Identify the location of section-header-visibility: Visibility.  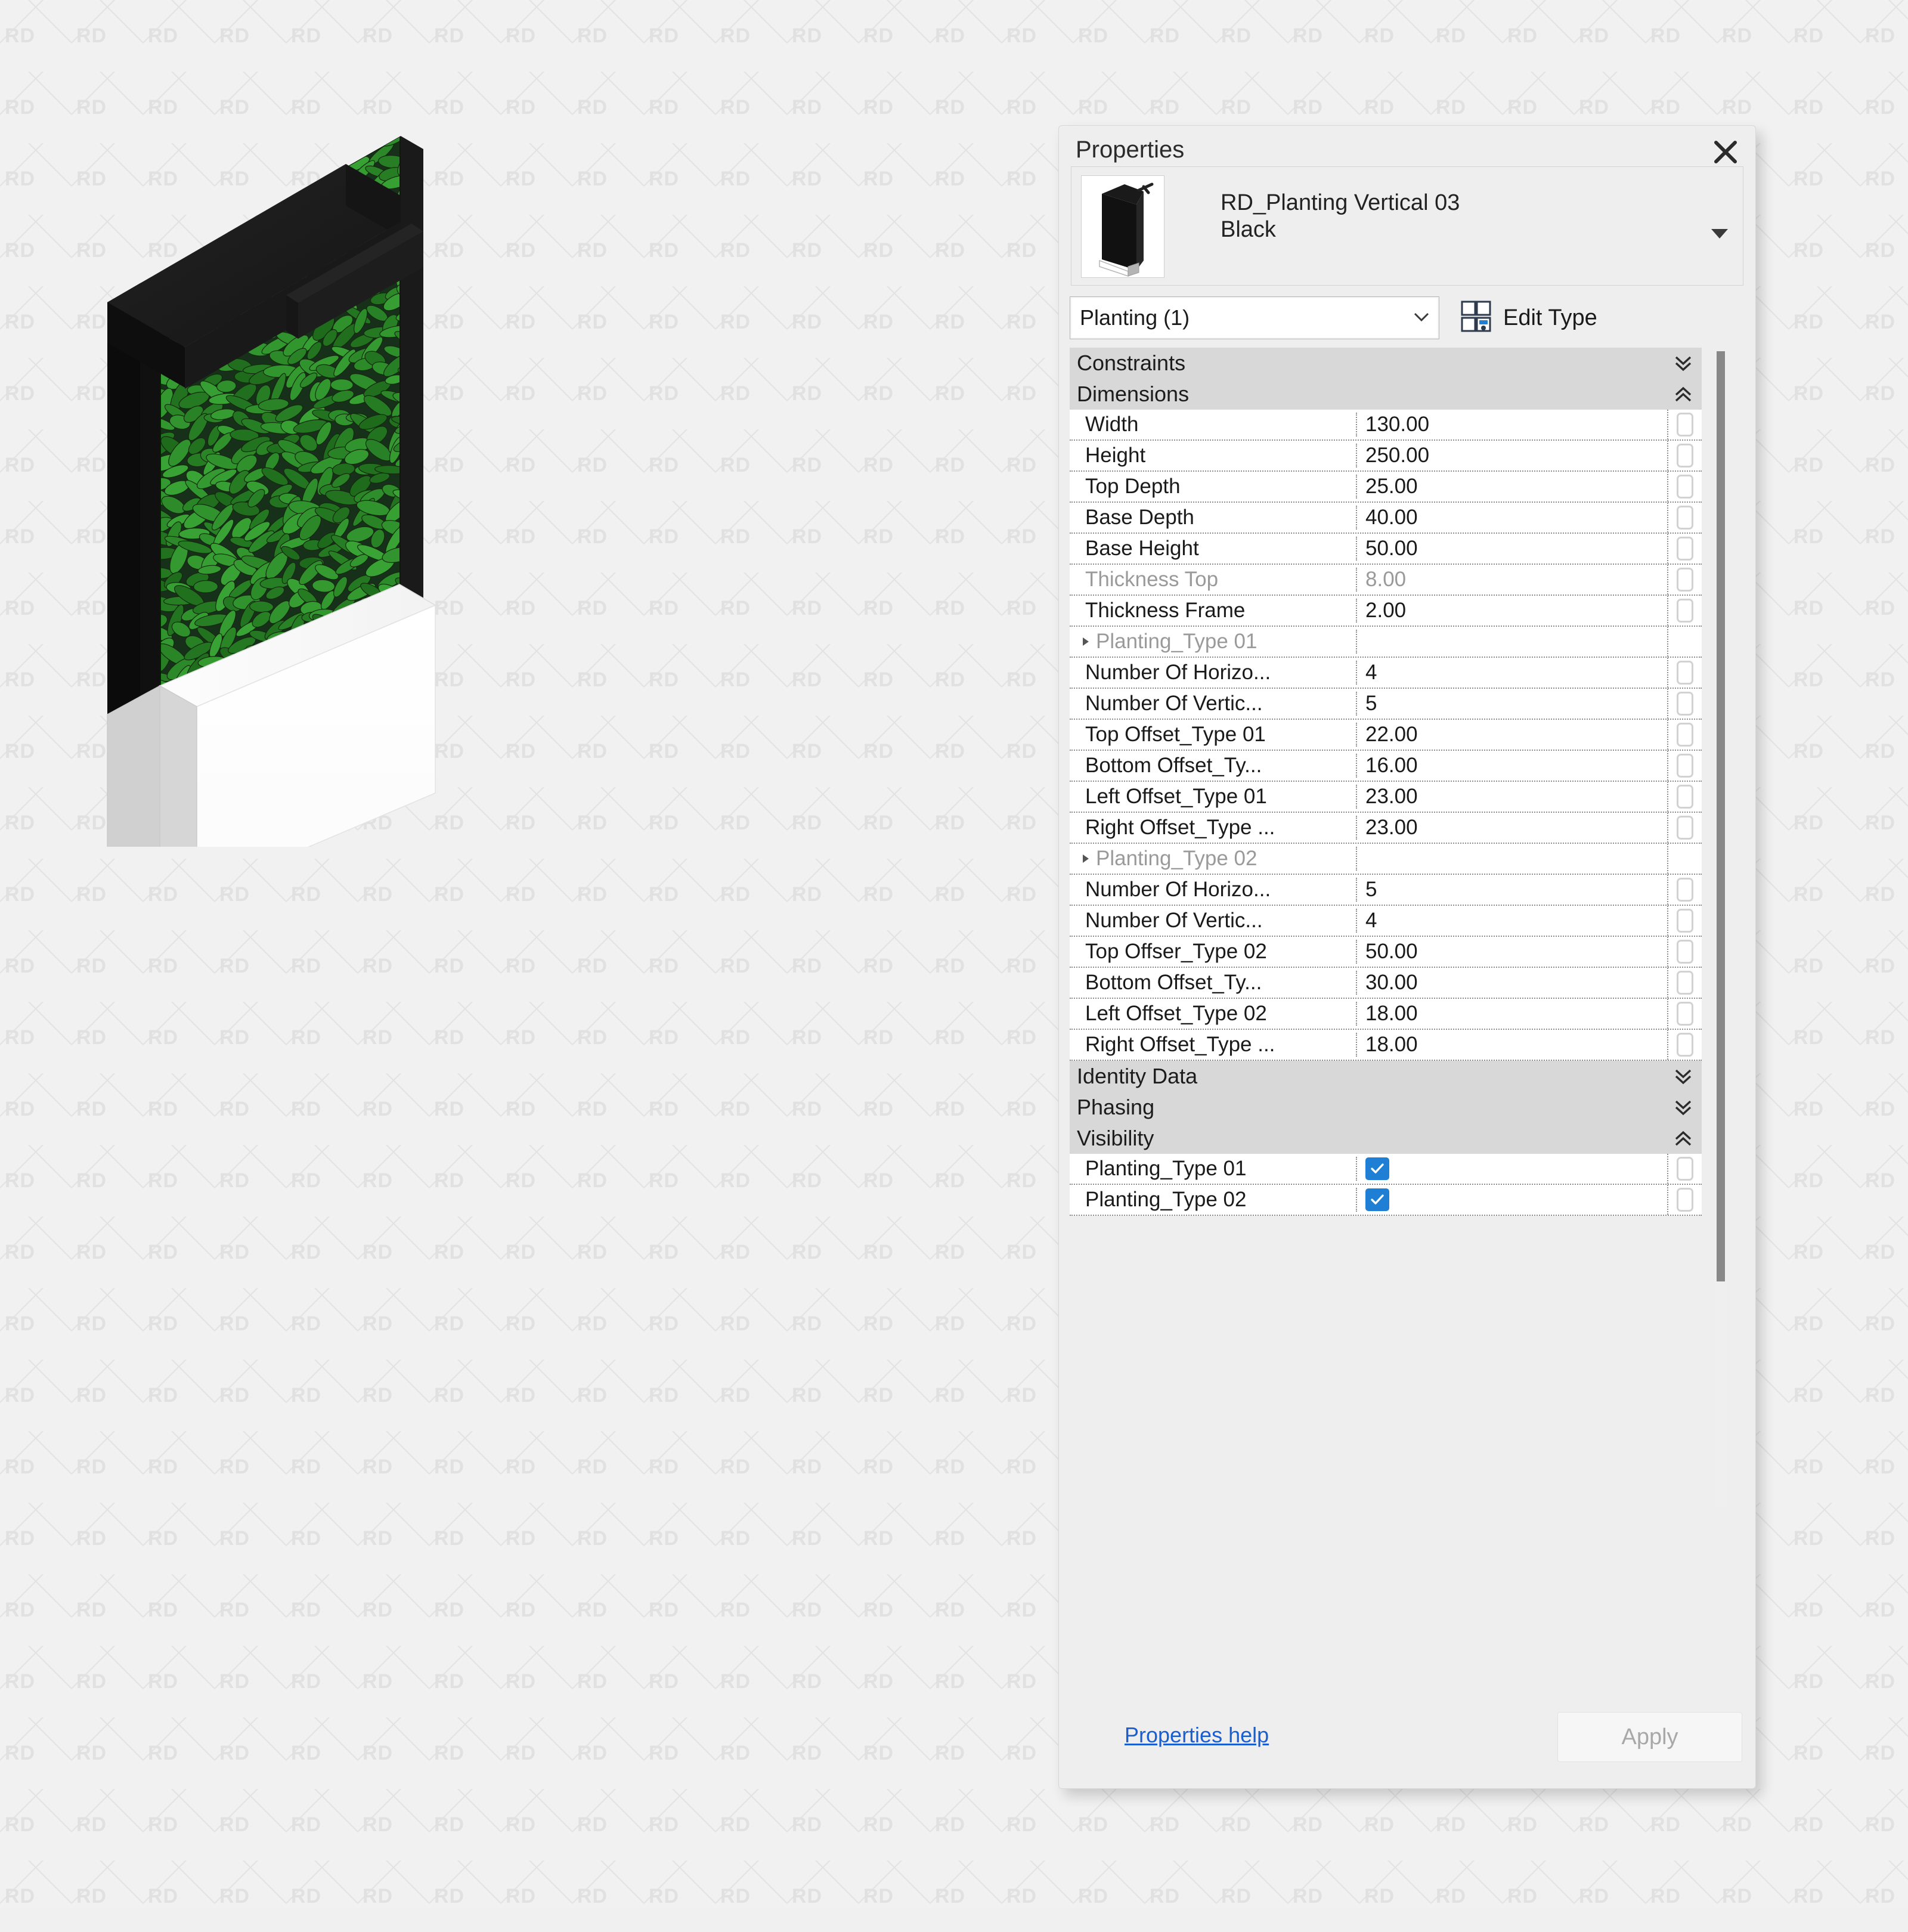
(1386, 1139).